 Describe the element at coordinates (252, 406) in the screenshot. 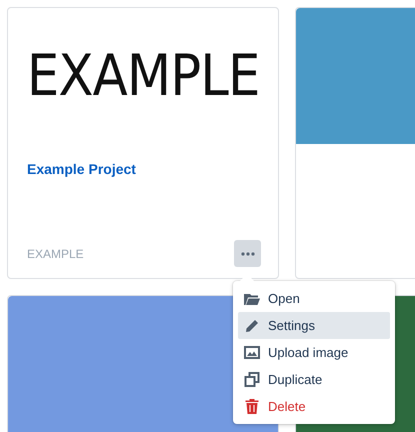

I see `trash-icon` at that location.